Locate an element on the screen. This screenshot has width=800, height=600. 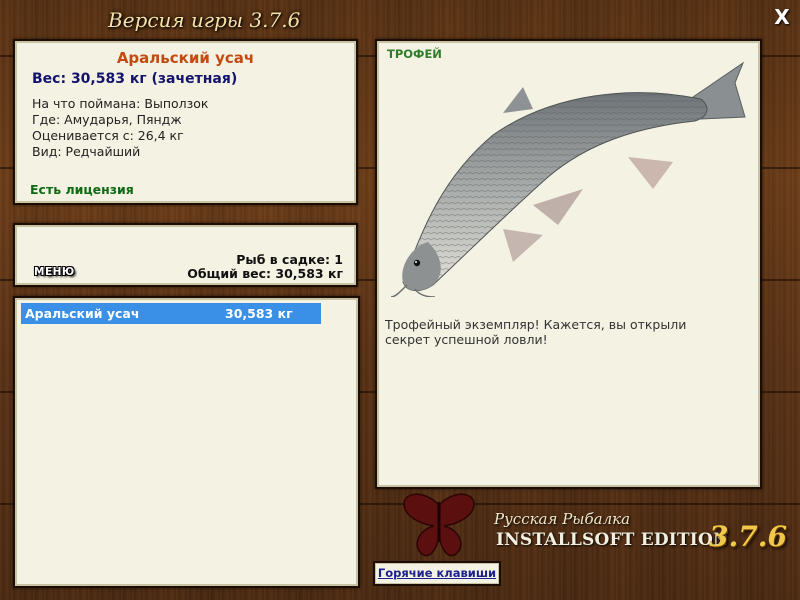
window-title: Версия игры 3.7.6 is located at coordinates (204, 20).